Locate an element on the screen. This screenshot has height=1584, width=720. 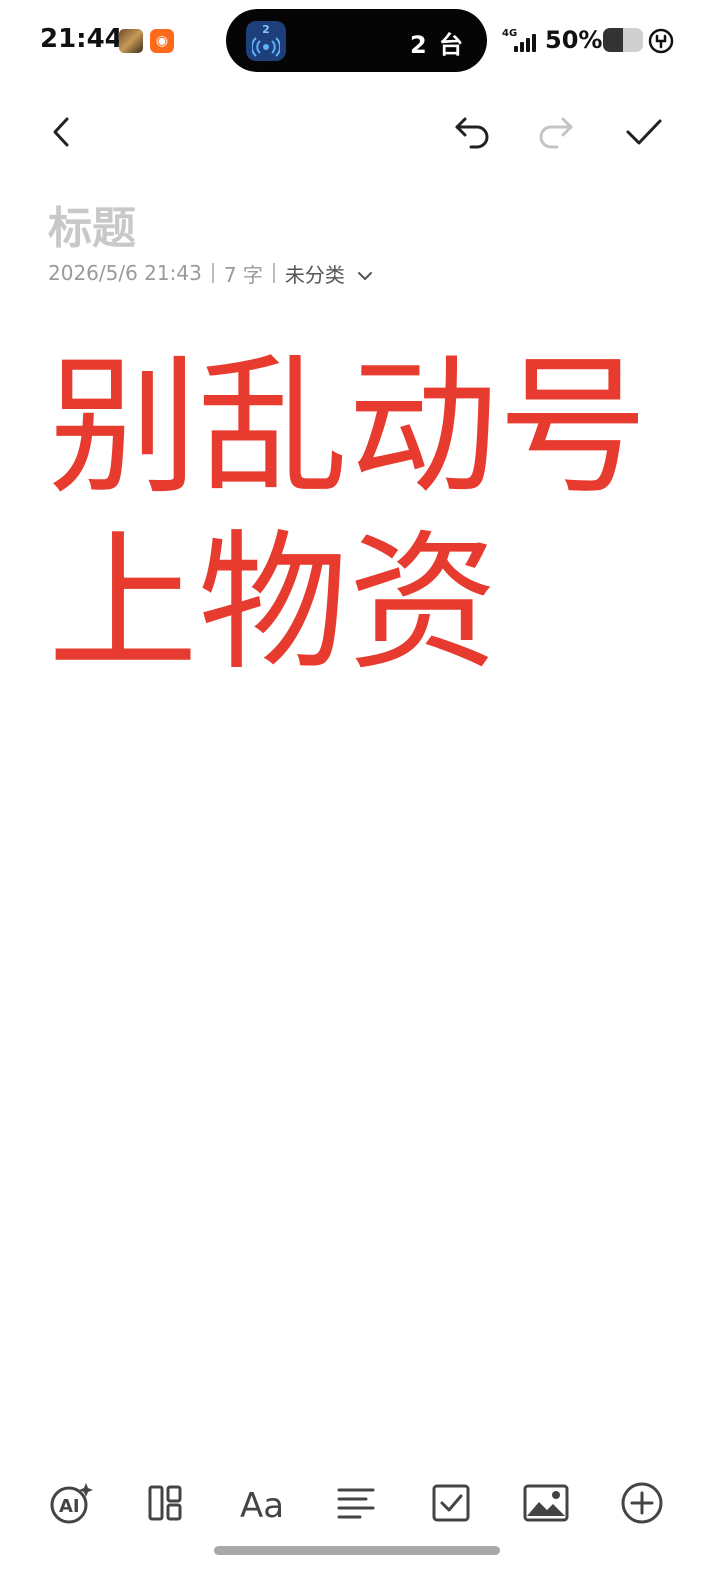
broadcast-icon: 2 is located at coordinates (266, 41).